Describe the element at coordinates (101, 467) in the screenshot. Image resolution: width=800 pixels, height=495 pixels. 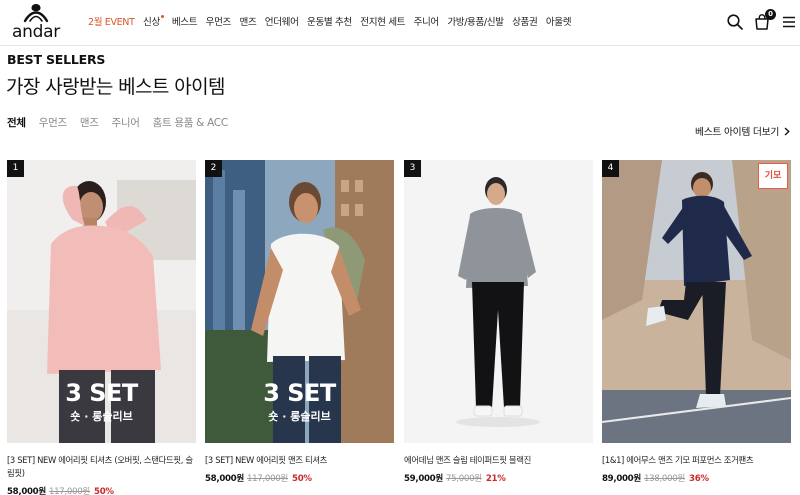
I see `product-name: [3 SET] NEW 에어리핏 티셔츠 (오버핏, 스탠다드핏, 슬림핏)` at that location.